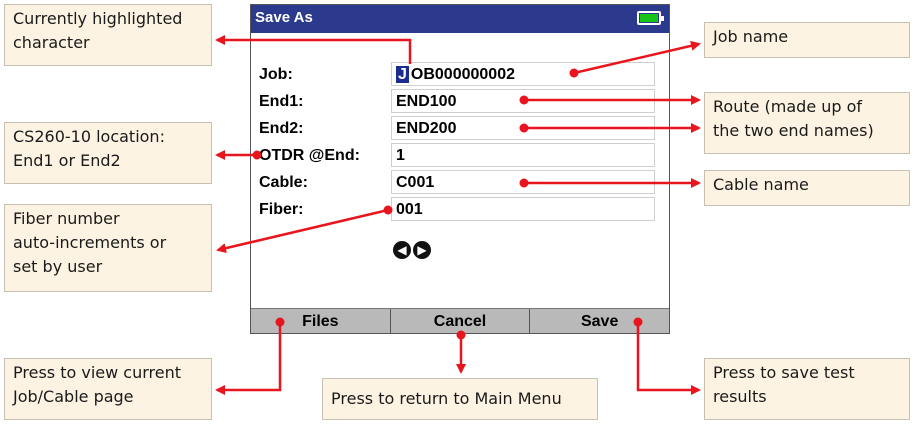  What do you see at coordinates (248, 358) in the screenshot?
I see `connector-files` at bounding box center [248, 358].